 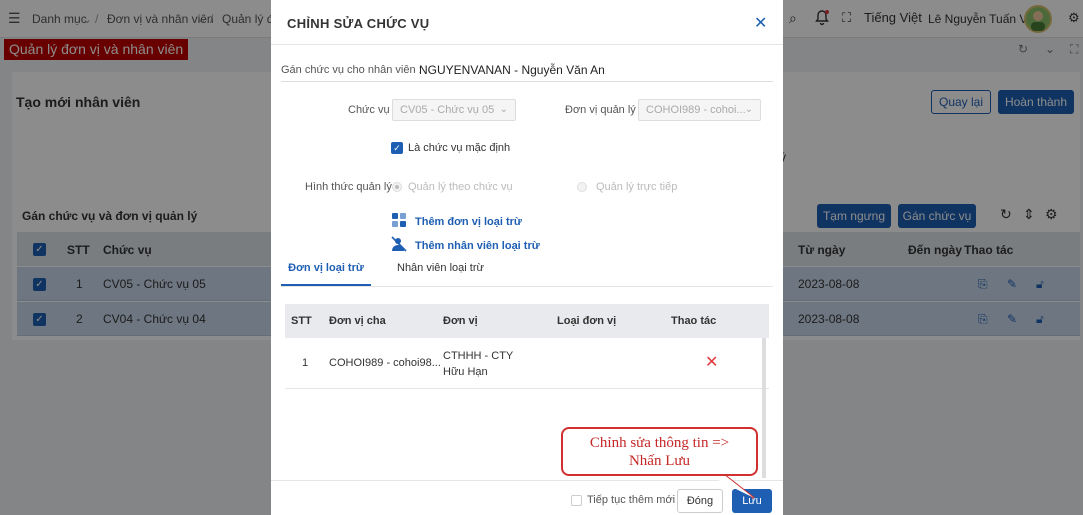 I want to click on tab-excluded-employees: Nhân viên loại trừ, so click(x=440, y=268).